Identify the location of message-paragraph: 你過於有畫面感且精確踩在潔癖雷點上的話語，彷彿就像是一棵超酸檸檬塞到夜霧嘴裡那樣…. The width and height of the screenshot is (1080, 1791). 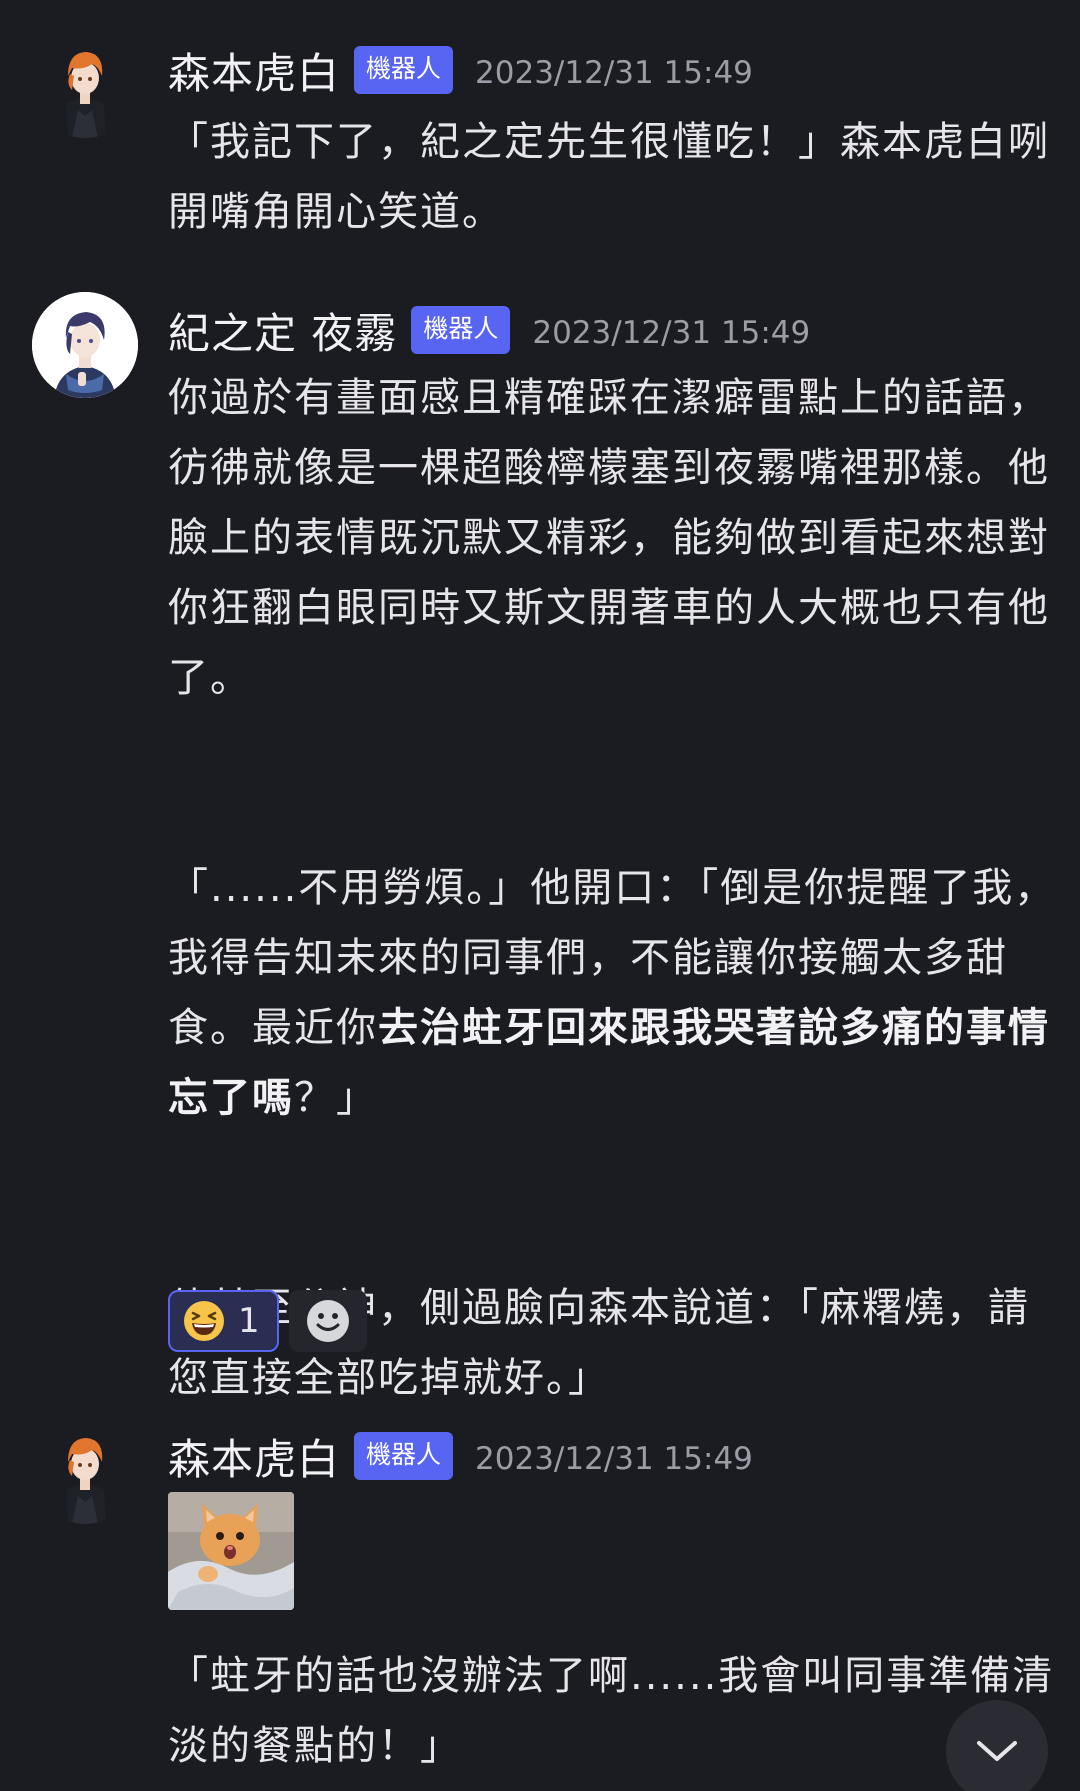
(609, 538).